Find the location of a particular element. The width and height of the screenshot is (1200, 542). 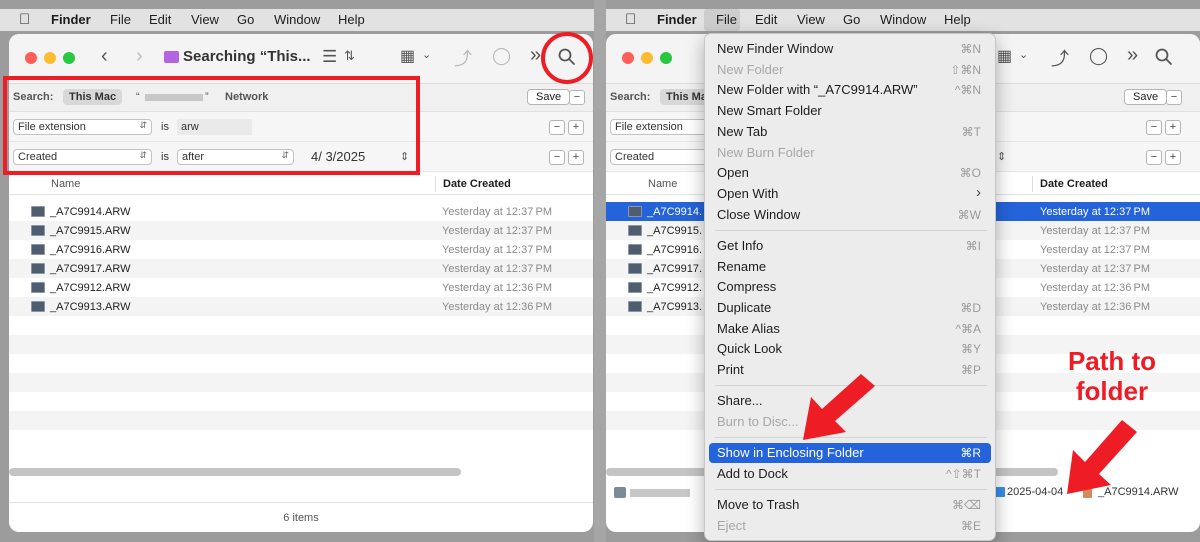

disk-icon is located at coordinates (620, 492).